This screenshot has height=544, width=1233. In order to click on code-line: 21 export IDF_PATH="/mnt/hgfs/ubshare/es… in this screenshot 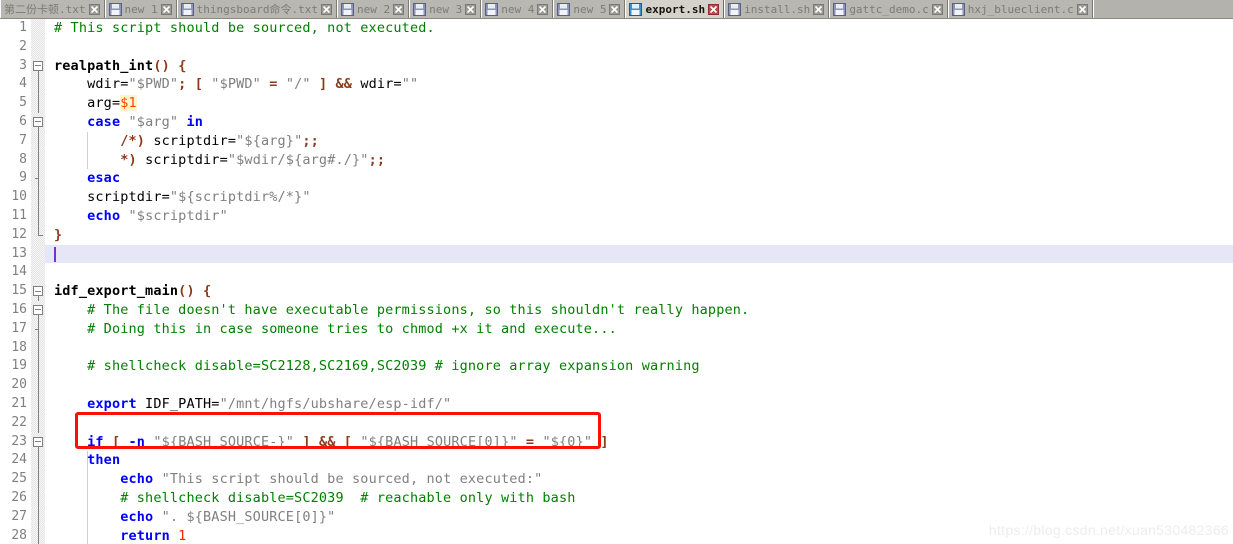, I will do `click(616, 404)`.